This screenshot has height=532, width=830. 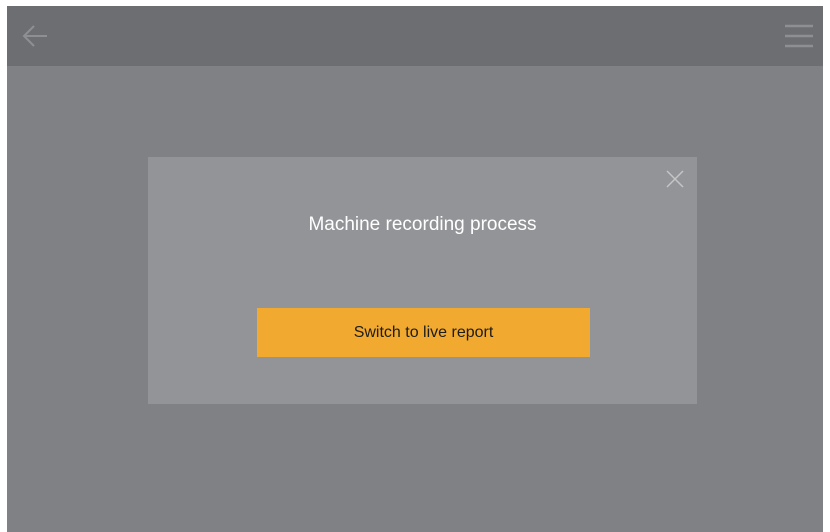 I want to click on hamburger-menu-icon, so click(x=799, y=36).